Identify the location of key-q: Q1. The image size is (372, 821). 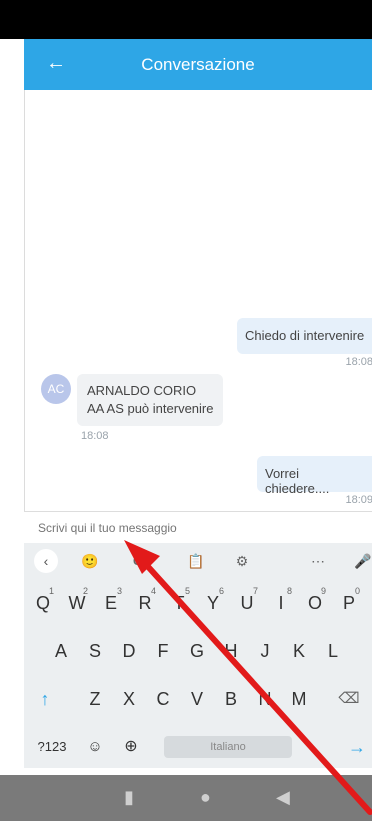
(43, 603).